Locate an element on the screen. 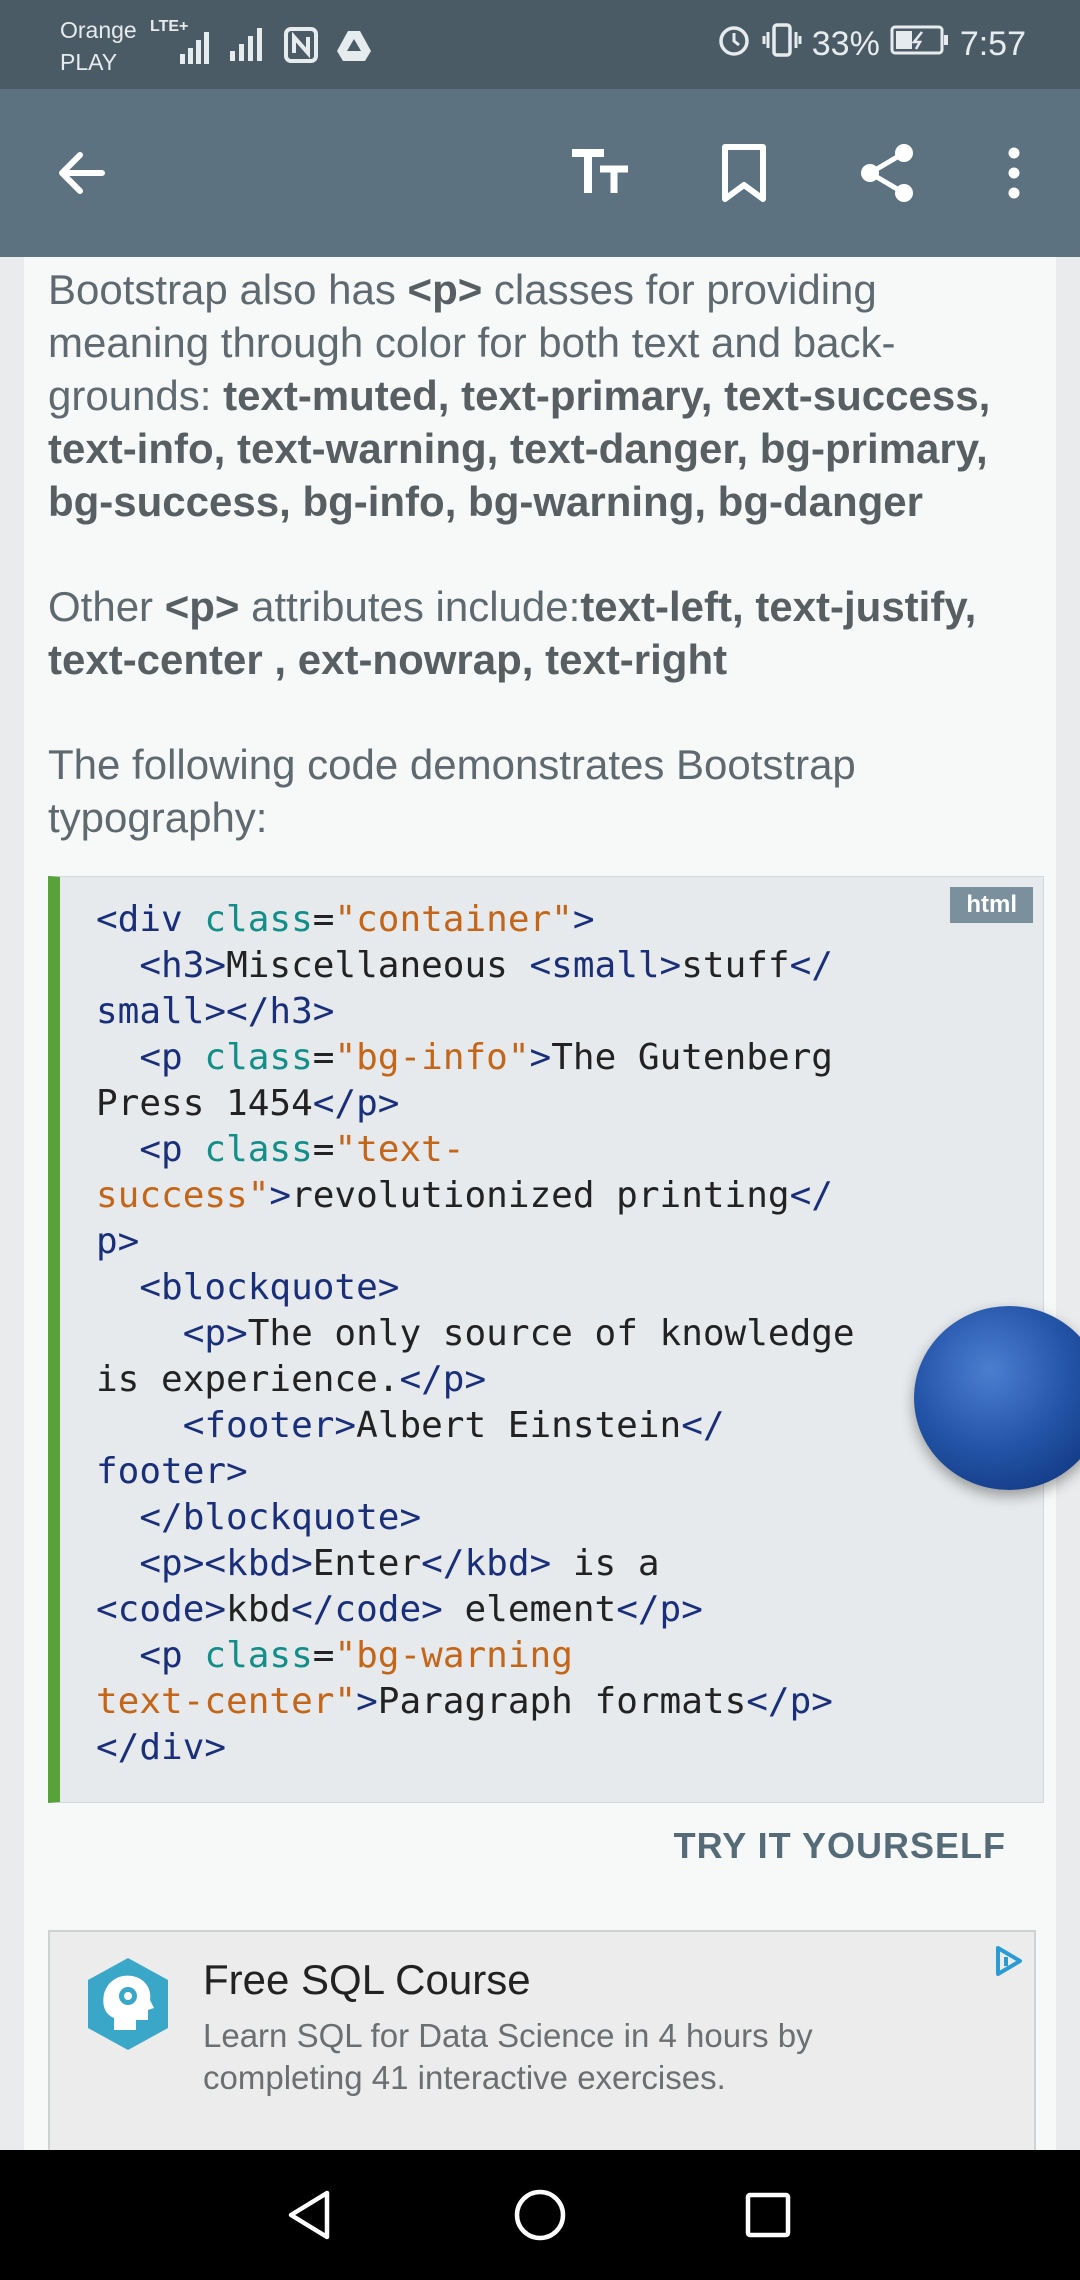  ad-choices-icon is located at coordinates (1007, 1961).